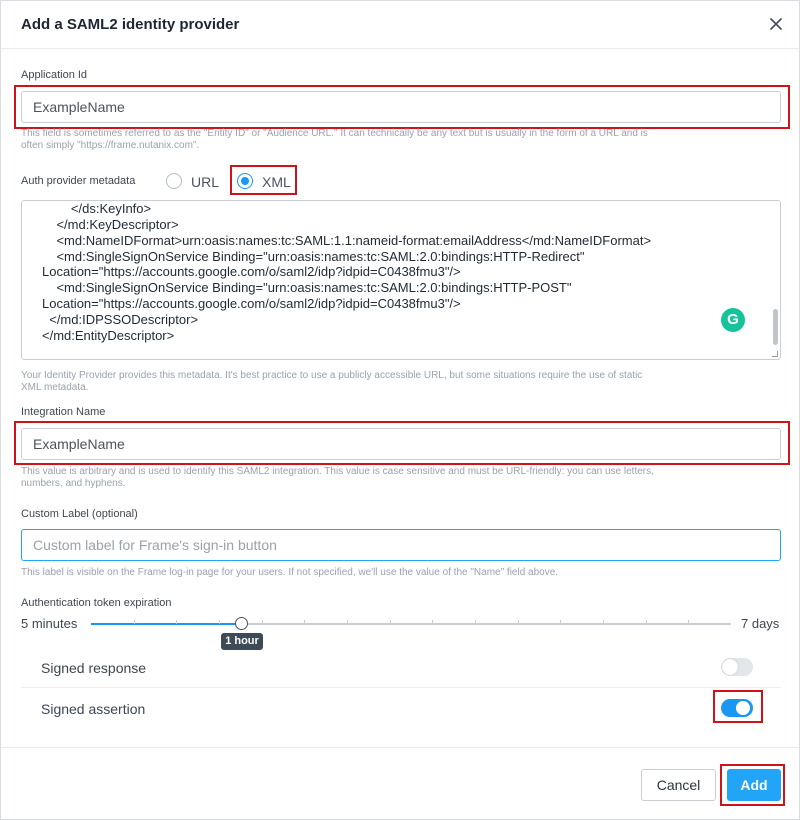 This screenshot has width=800, height=820. I want to click on close-icon, so click(776, 24).